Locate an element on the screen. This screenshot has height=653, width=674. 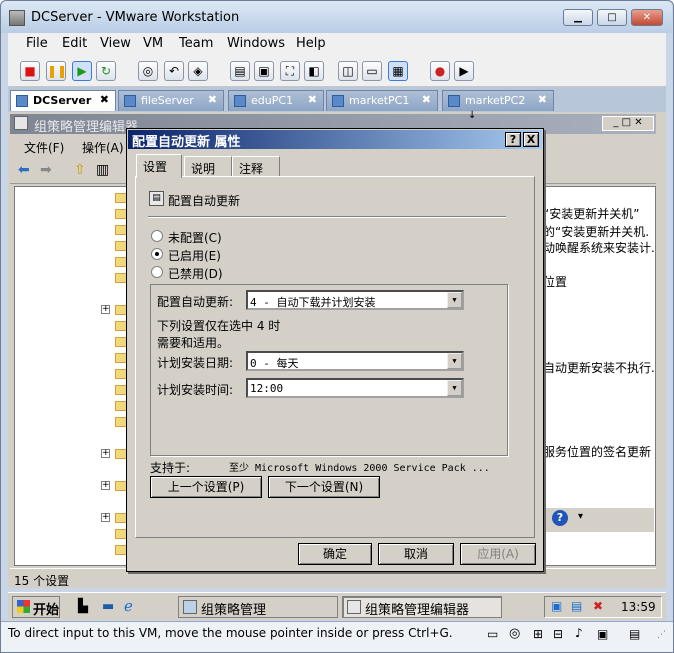
unity-icon: ◧ is located at coordinates (314, 71).